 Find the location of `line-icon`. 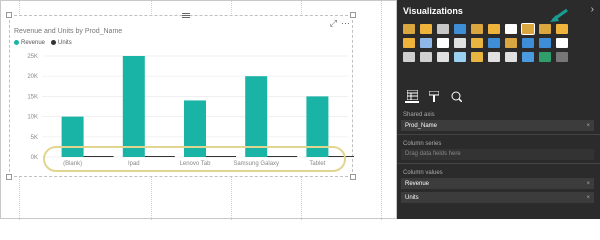

line-icon is located at coordinates (511, 29).